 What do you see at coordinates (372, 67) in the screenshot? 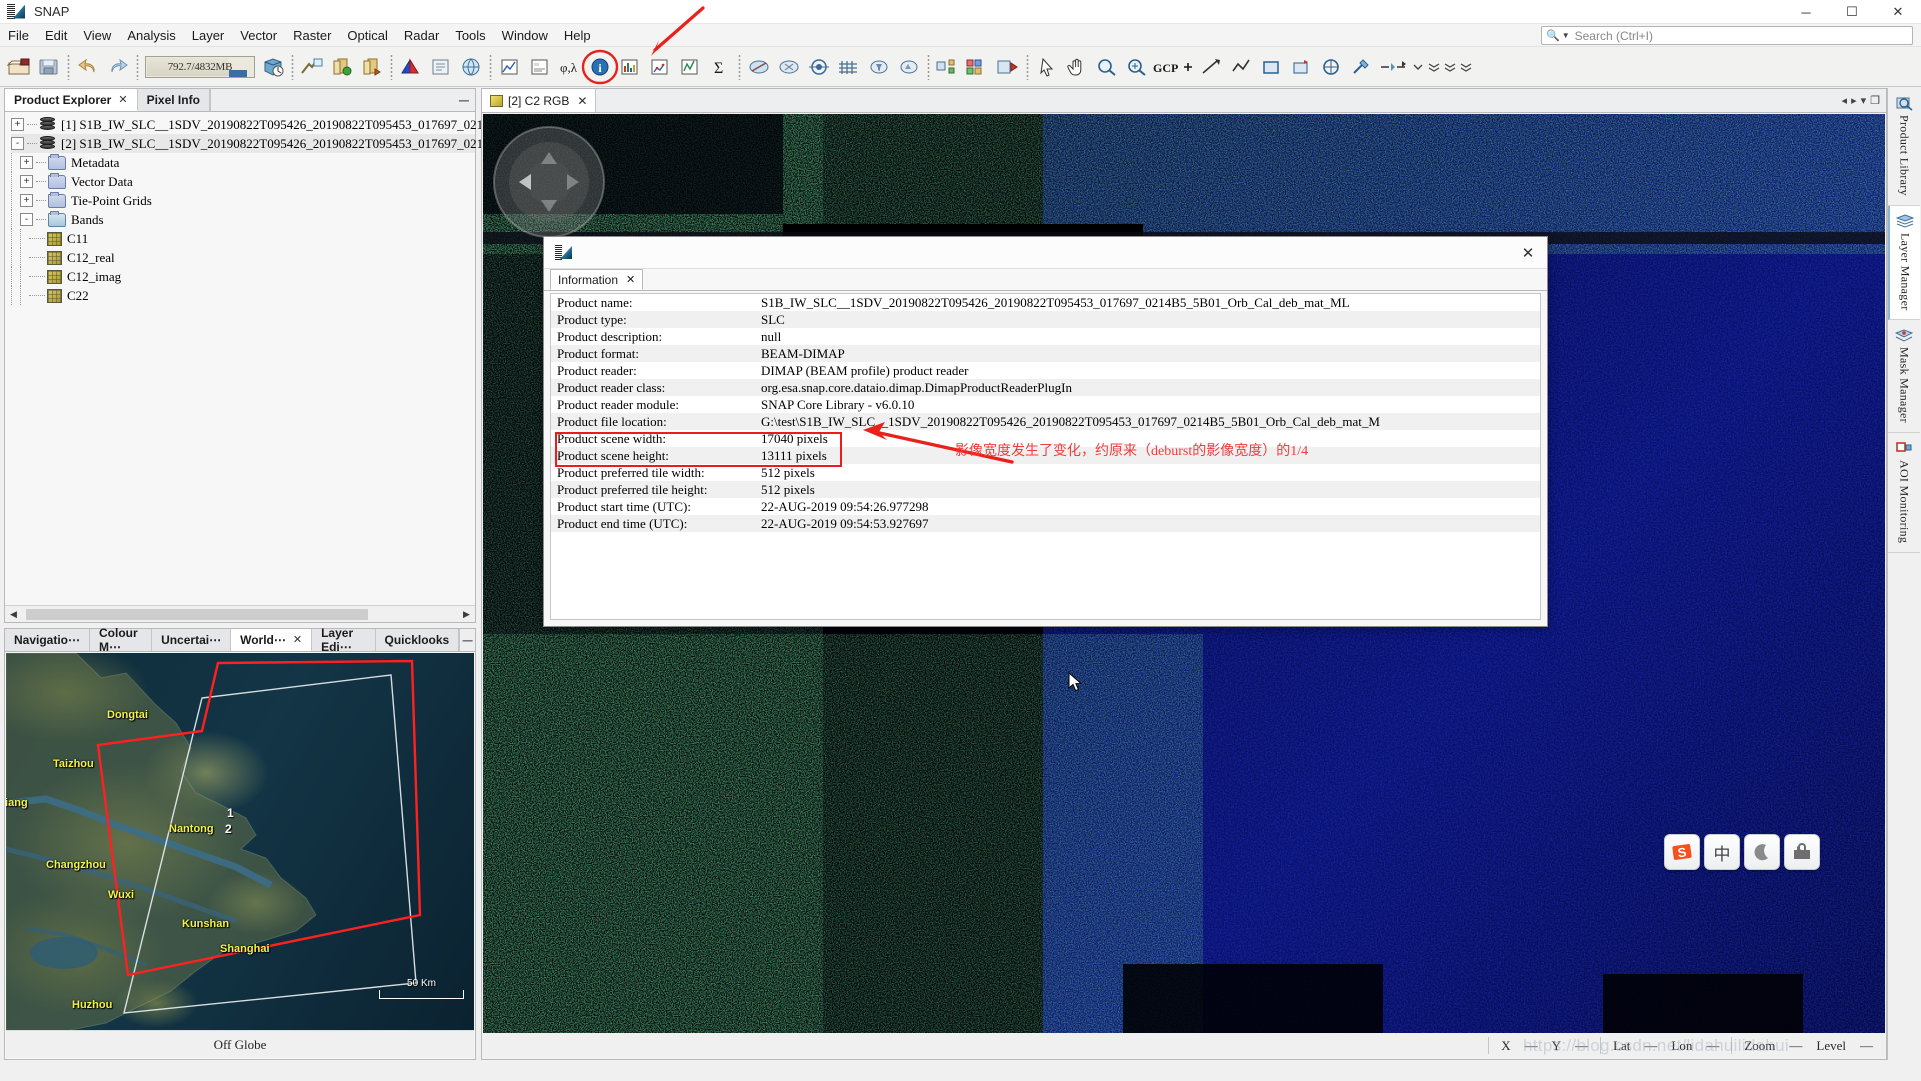
I see `open-hsv-image-window-icon` at bounding box center [372, 67].